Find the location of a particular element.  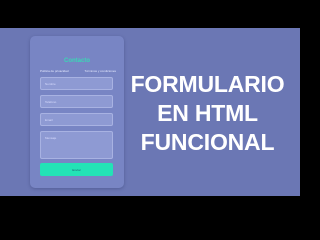

name-placeholder: Nombre is located at coordinates (50, 84).